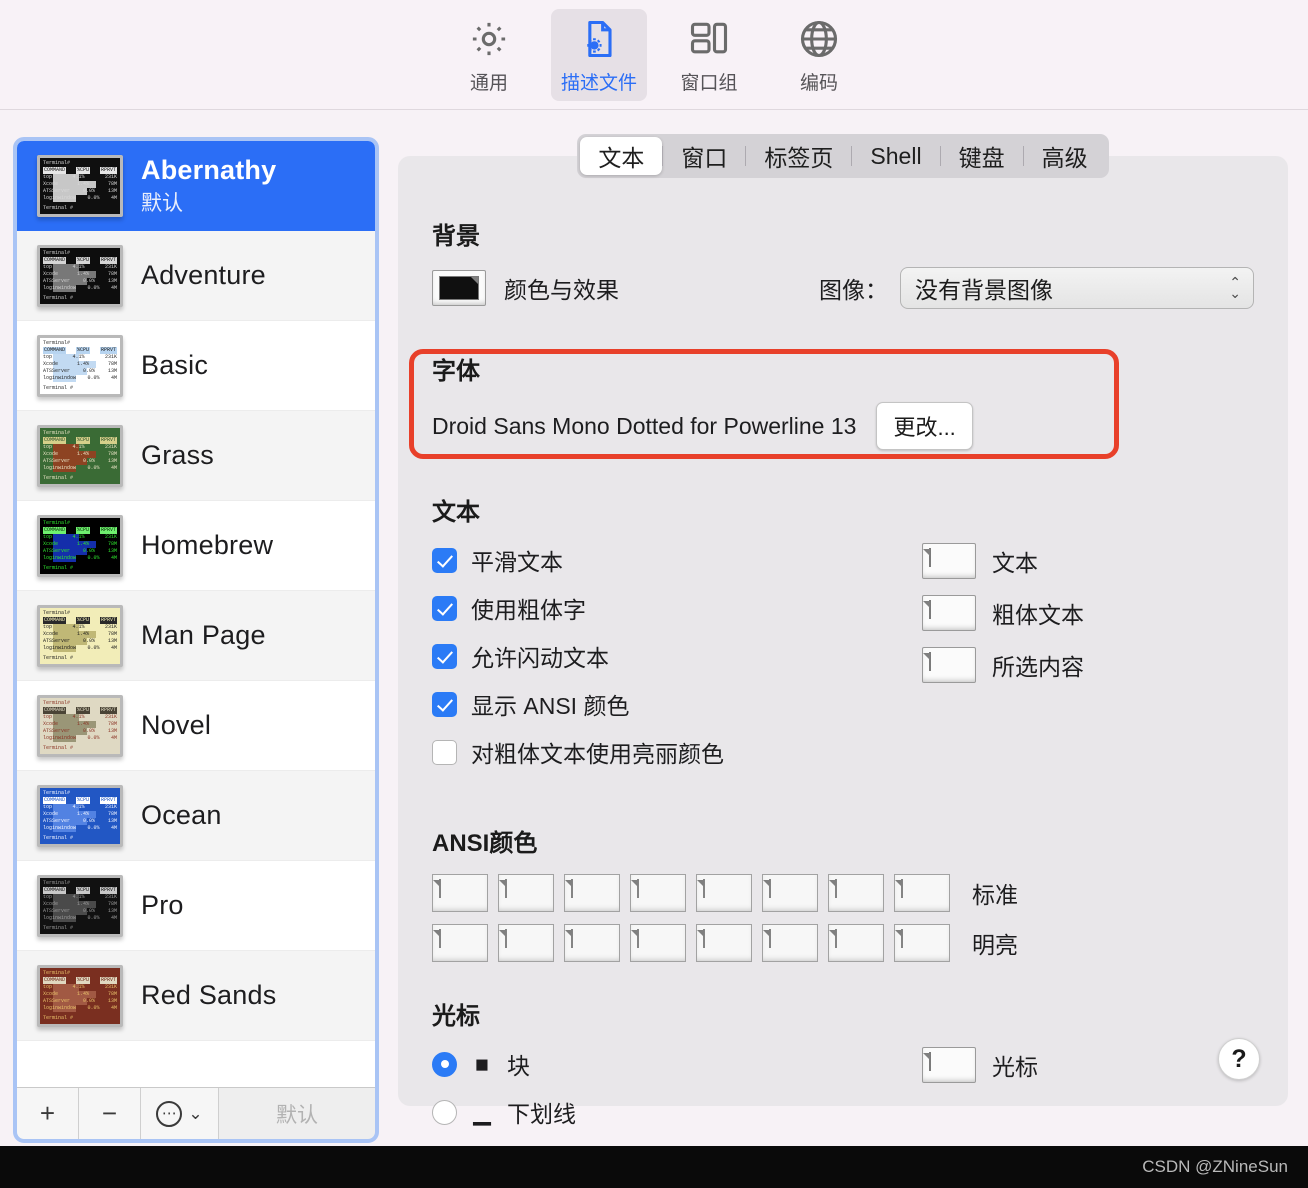  What do you see at coordinates (110, 1113) in the screenshot?
I see `remove-profile-button: −` at bounding box center [110, 1113].